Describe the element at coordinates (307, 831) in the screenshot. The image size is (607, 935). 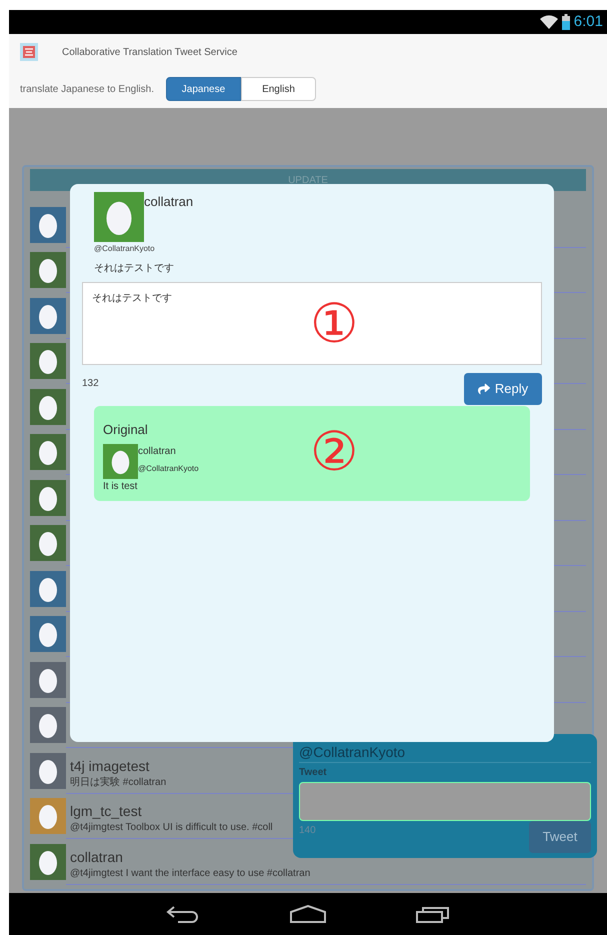
I see `character-counter: 140` at that location.